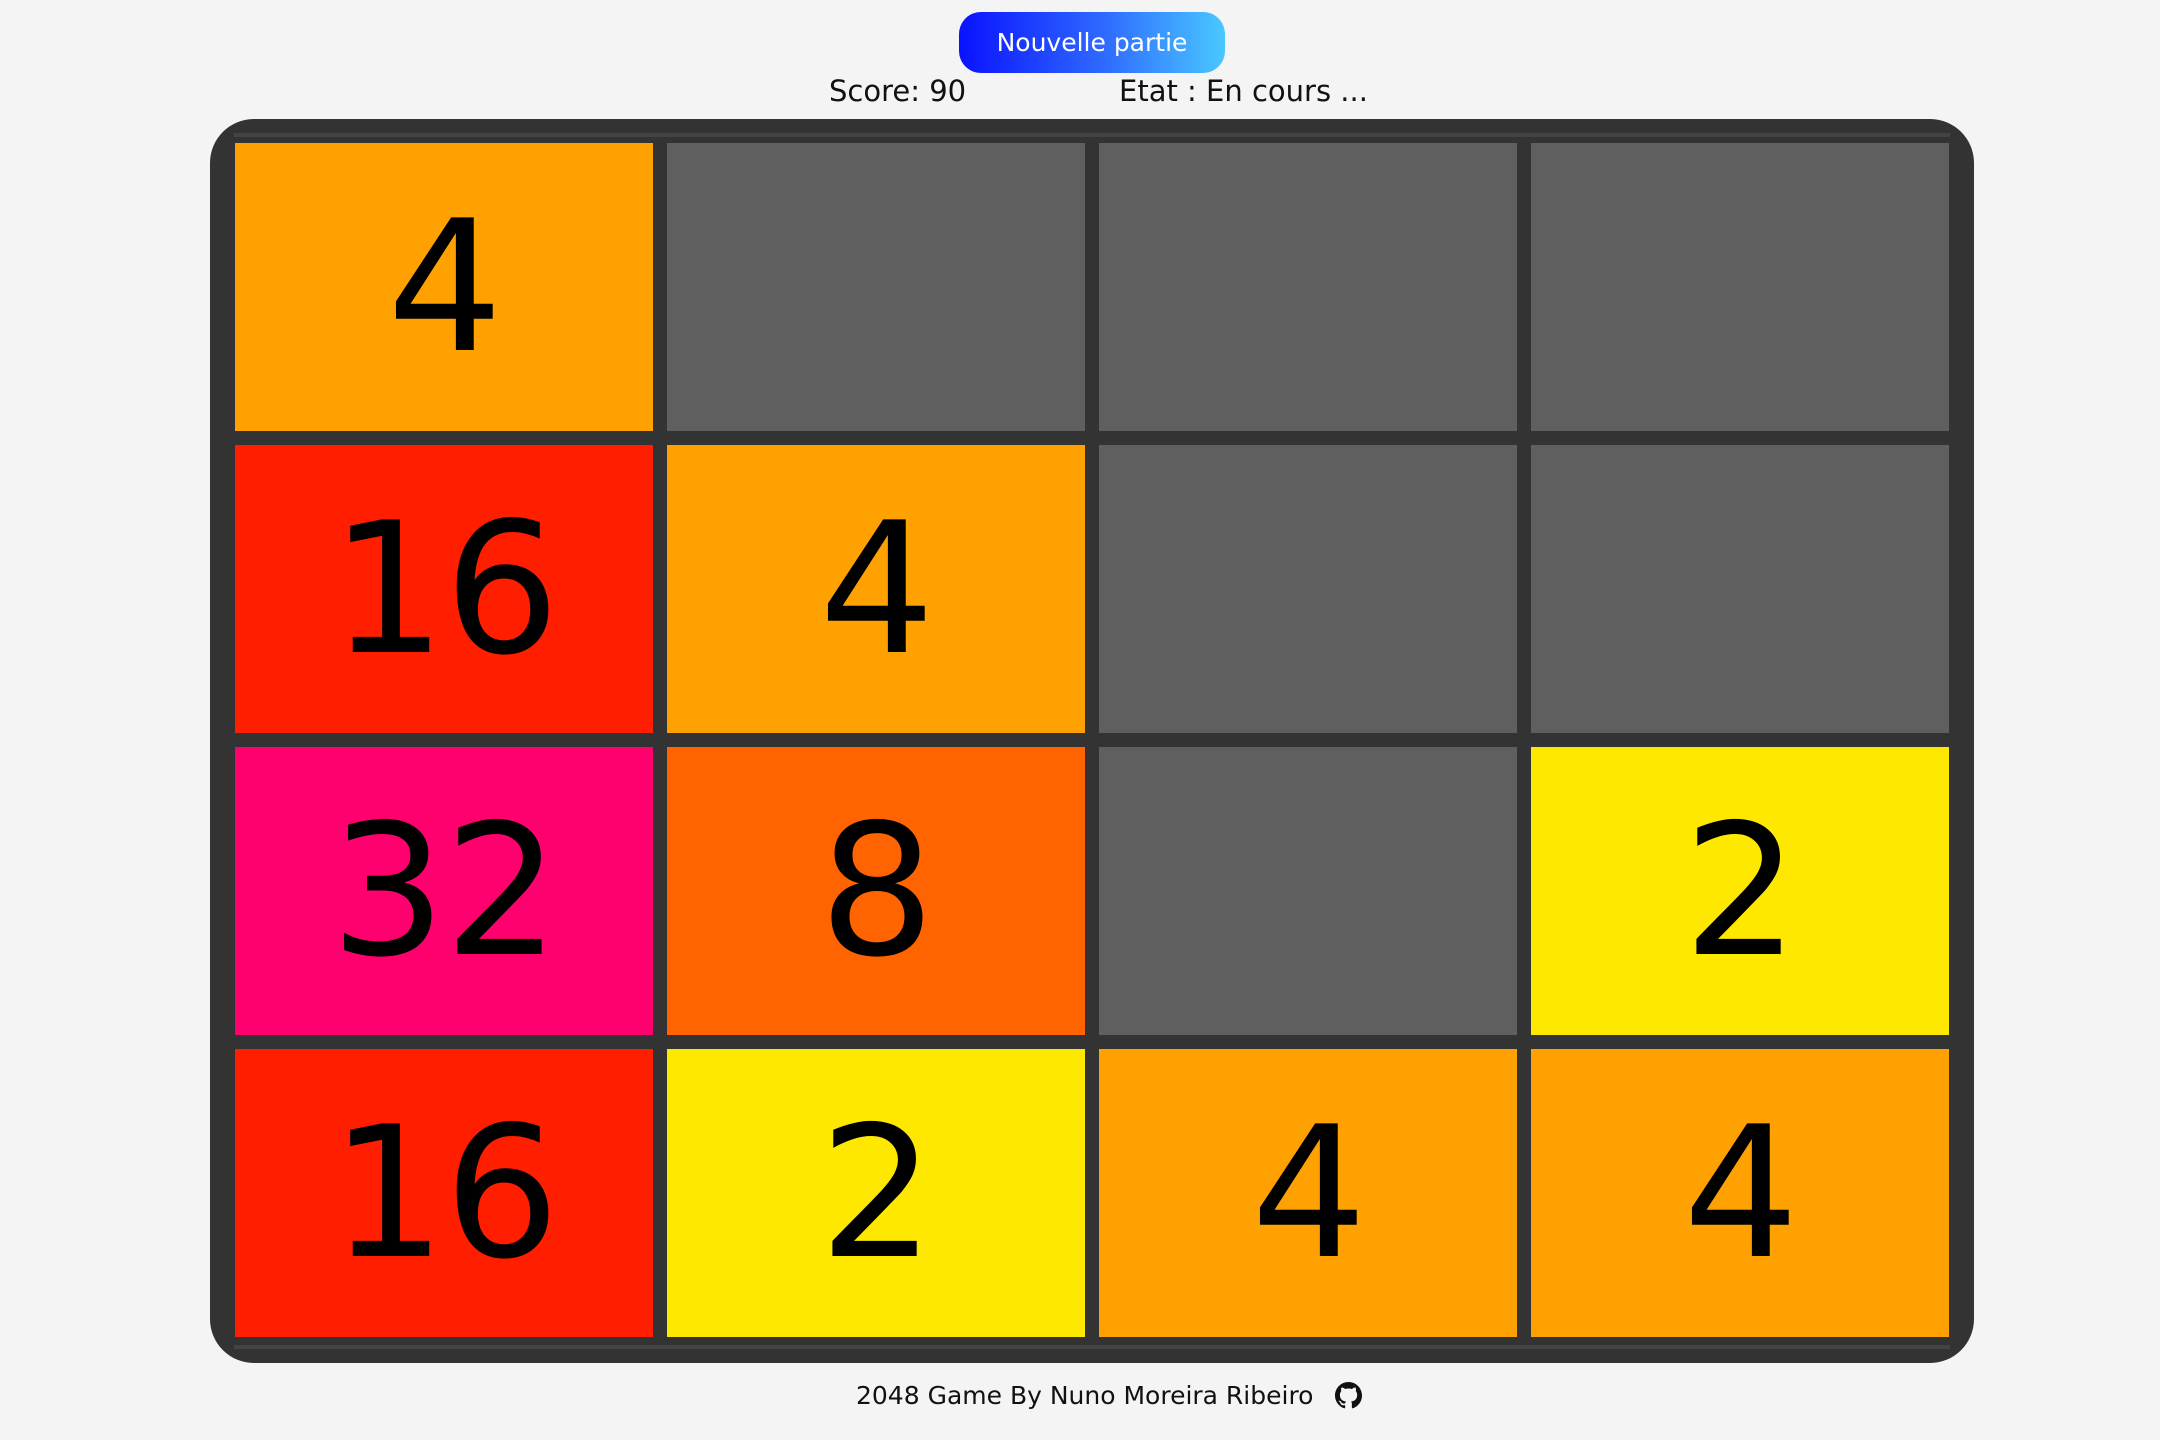 The height and width of the screenshot is (1440, 2160). What do you see at coordinates (898, 91) in the screenshot?
I see `score-display: Score: 90` at bounding box center [898, 91].